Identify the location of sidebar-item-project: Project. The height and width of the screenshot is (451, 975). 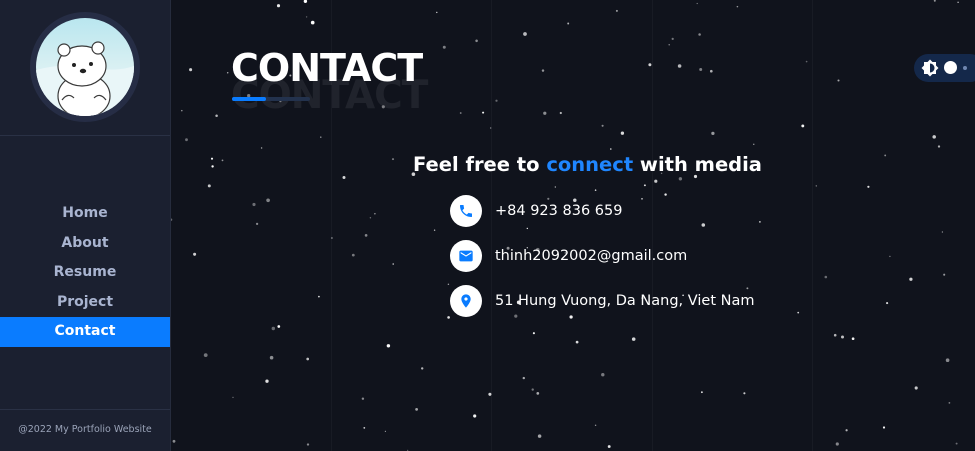
(85, 303).